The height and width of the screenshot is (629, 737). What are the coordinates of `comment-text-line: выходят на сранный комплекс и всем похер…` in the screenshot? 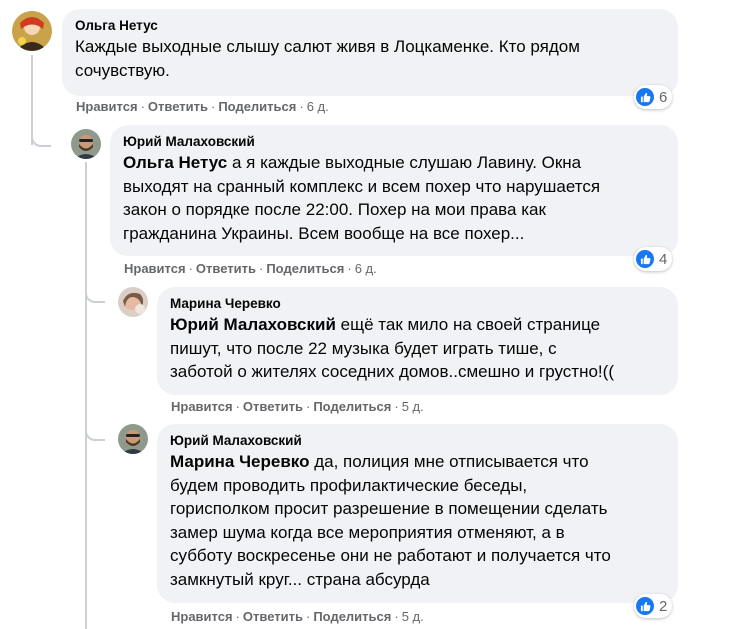 It's located at (362, 186).